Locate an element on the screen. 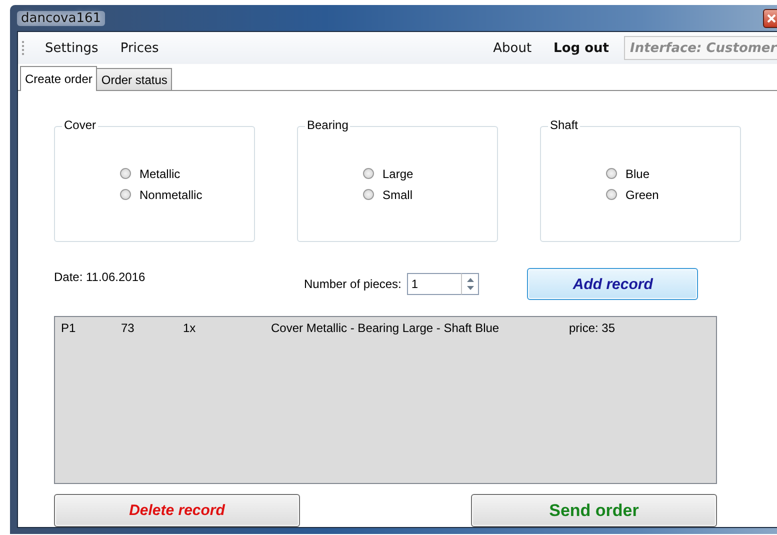 This screenshot has height=535, width=777. record-cell-text: P1 is located at coordinates (69, 328).